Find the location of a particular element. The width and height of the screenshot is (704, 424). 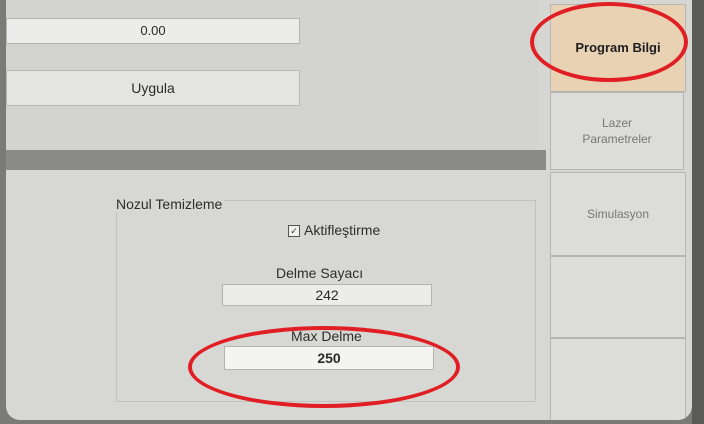

drill-counter-value: 242 is located at coordinates (327, 295).